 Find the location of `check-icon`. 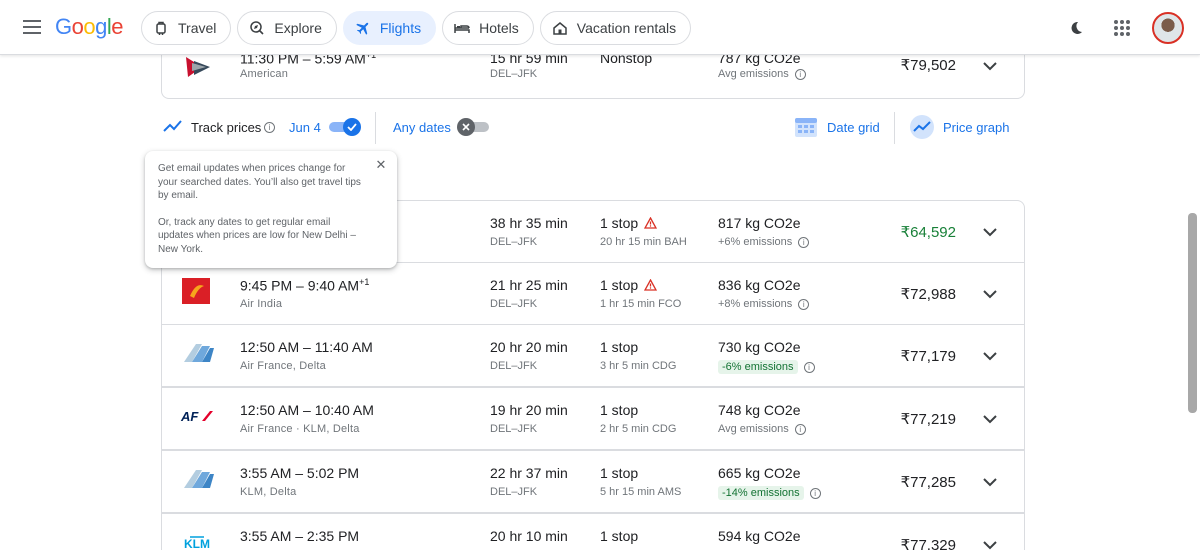

check-icon is located at coordinates (352, 127).